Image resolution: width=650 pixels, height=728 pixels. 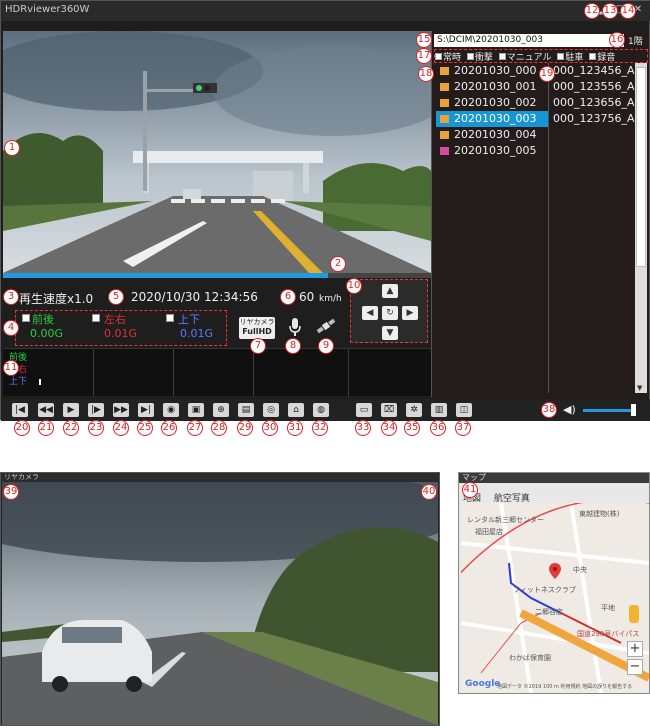 I want to click on step-frame-icon: |▶, so click(x=96, y=410).